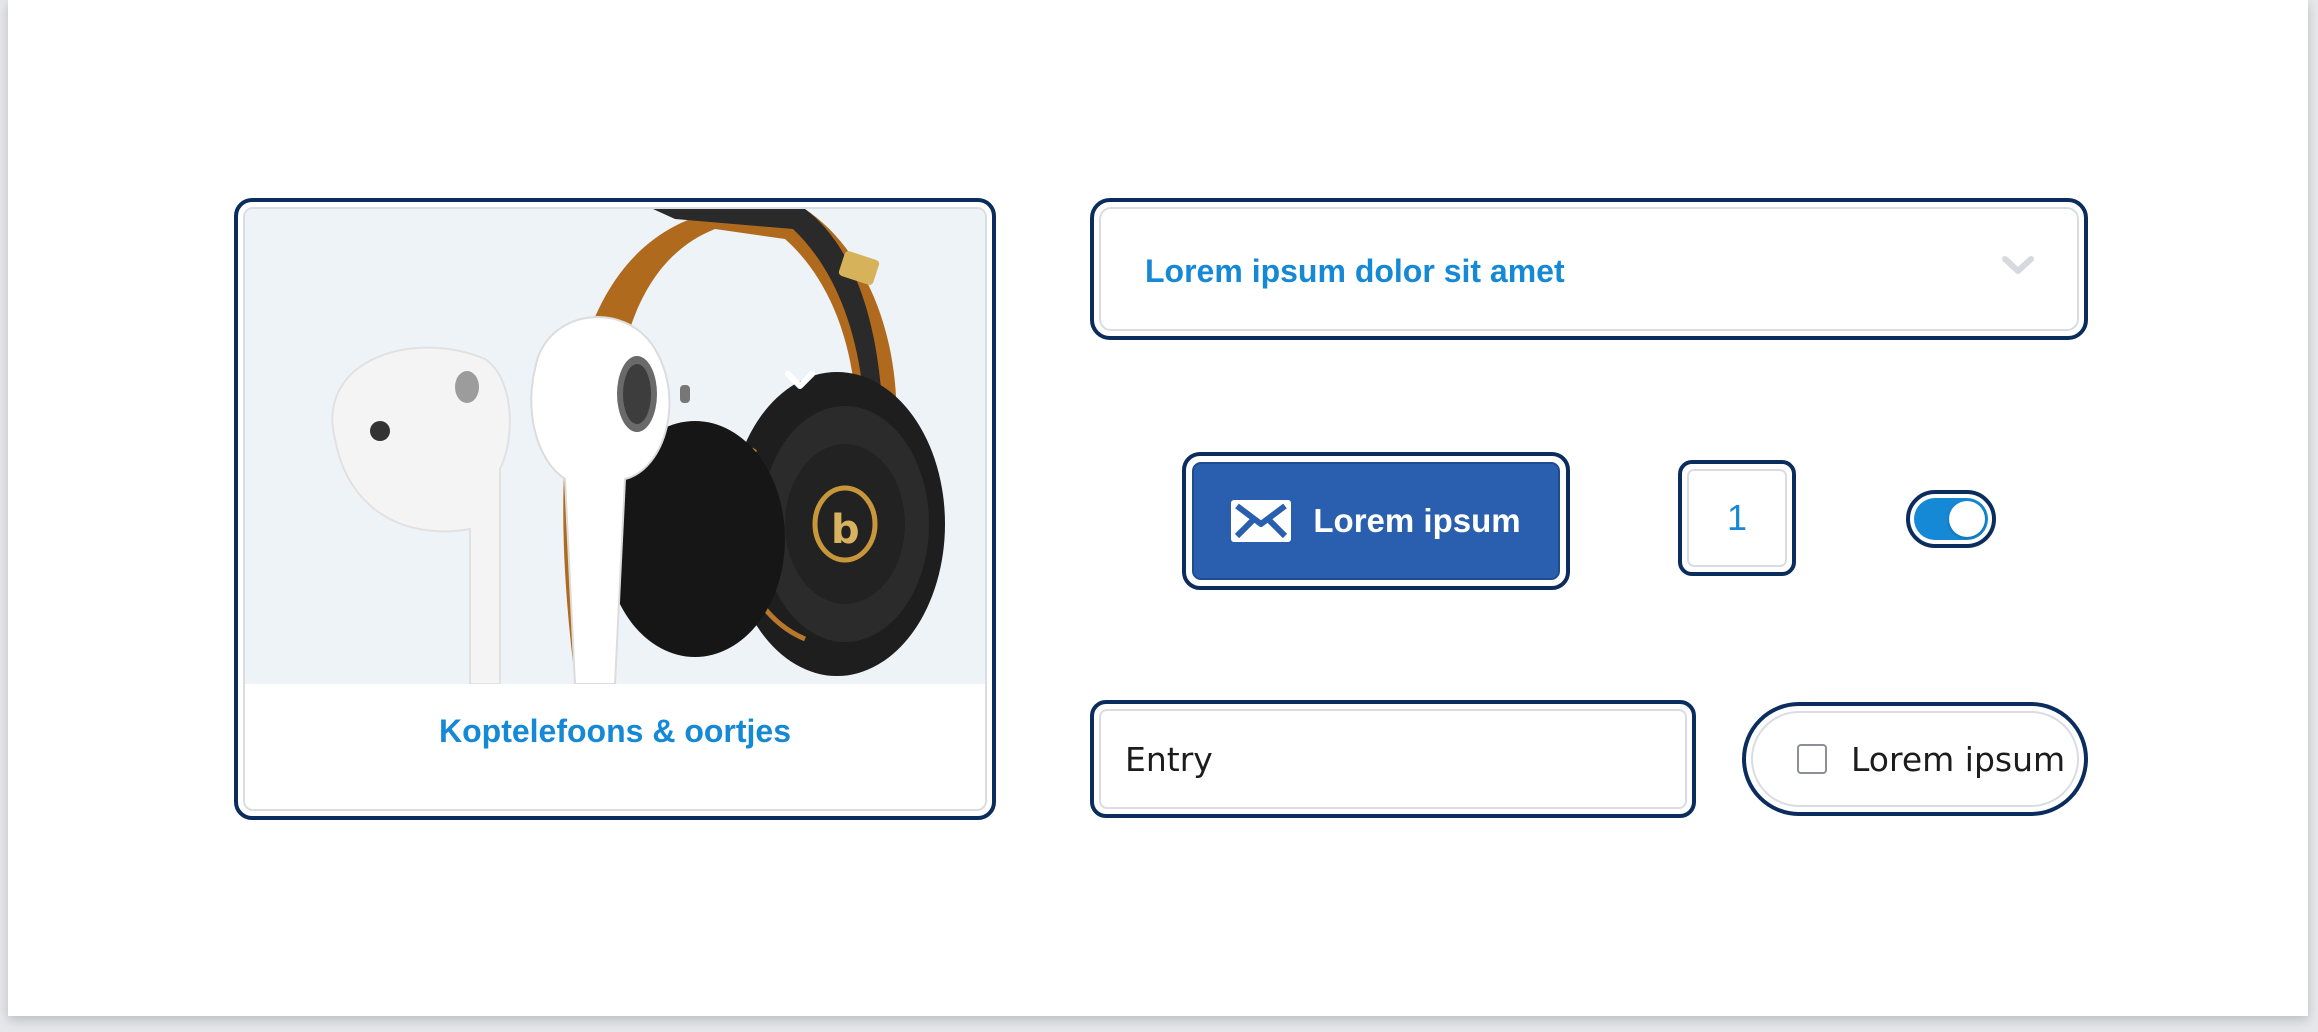  I want to click on toggle-knob, so click(1967, 519).